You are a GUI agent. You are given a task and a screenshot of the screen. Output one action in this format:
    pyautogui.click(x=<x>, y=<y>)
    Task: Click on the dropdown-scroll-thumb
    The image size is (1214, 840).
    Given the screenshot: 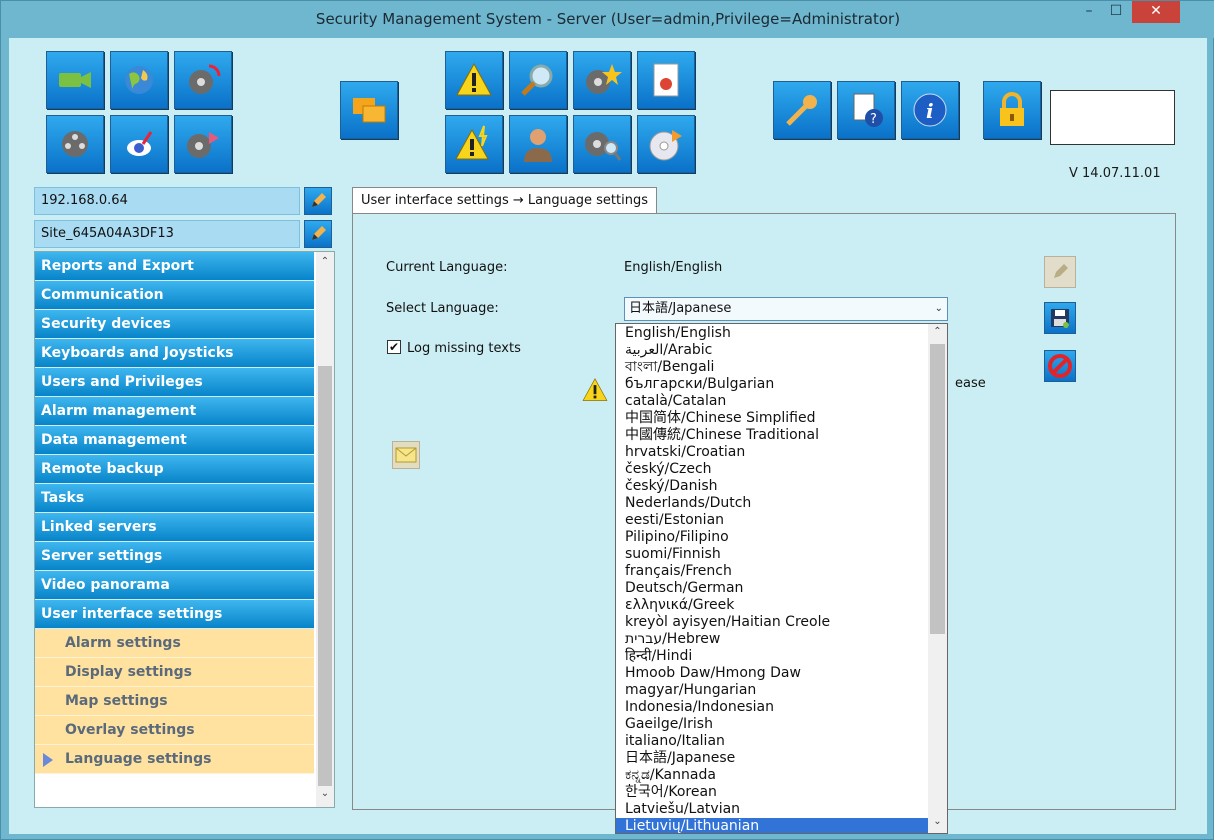 What is the action you would take?
    pyautogui.click(x=937, y=489)
    